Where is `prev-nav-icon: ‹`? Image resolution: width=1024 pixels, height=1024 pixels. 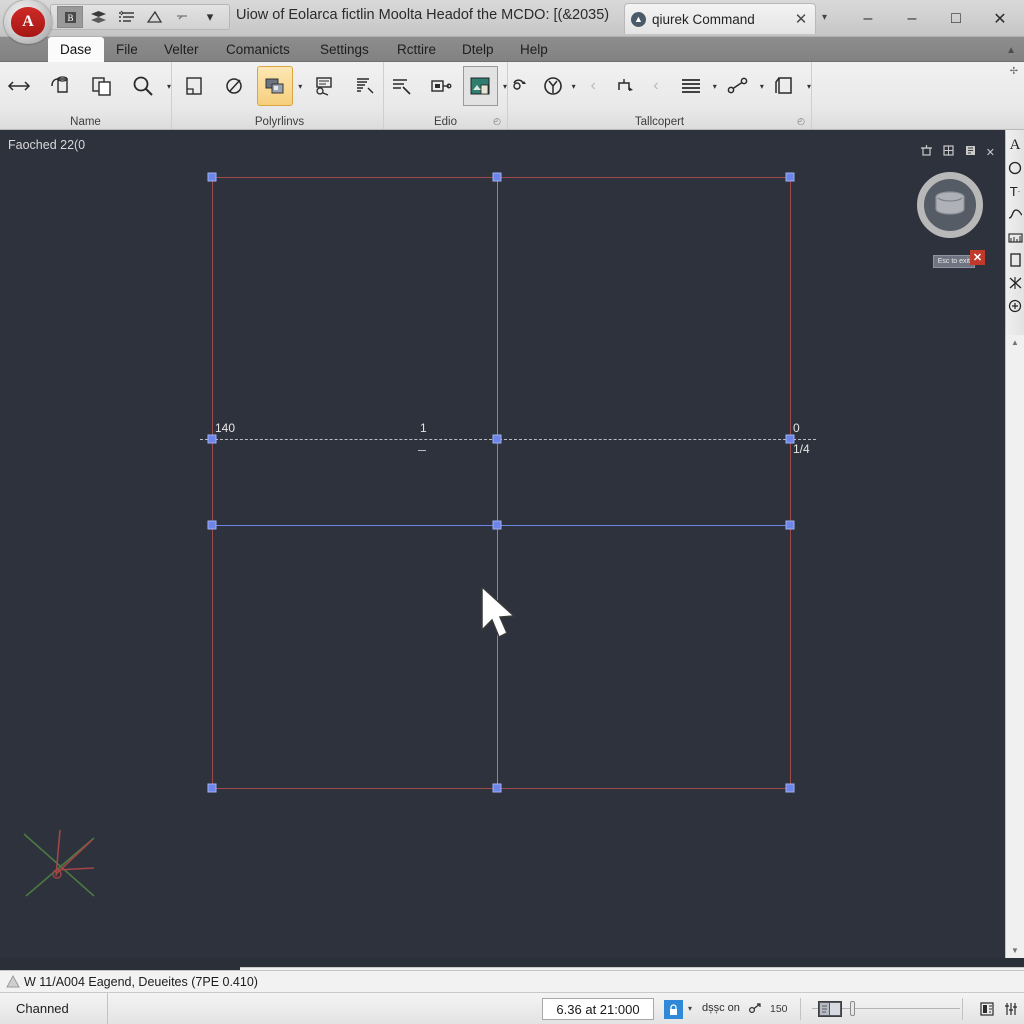
prev-nav-icon: ‹ is located at coordinates (593, 86).